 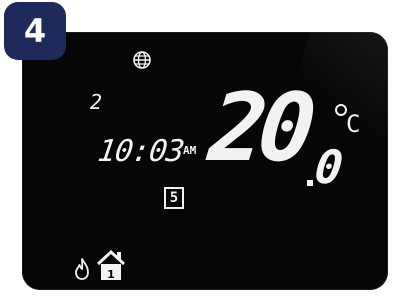 What do you see at coordinates (341, 110) in the screenshot?
I see `degree-symbol` at bounding box center [341, 110].